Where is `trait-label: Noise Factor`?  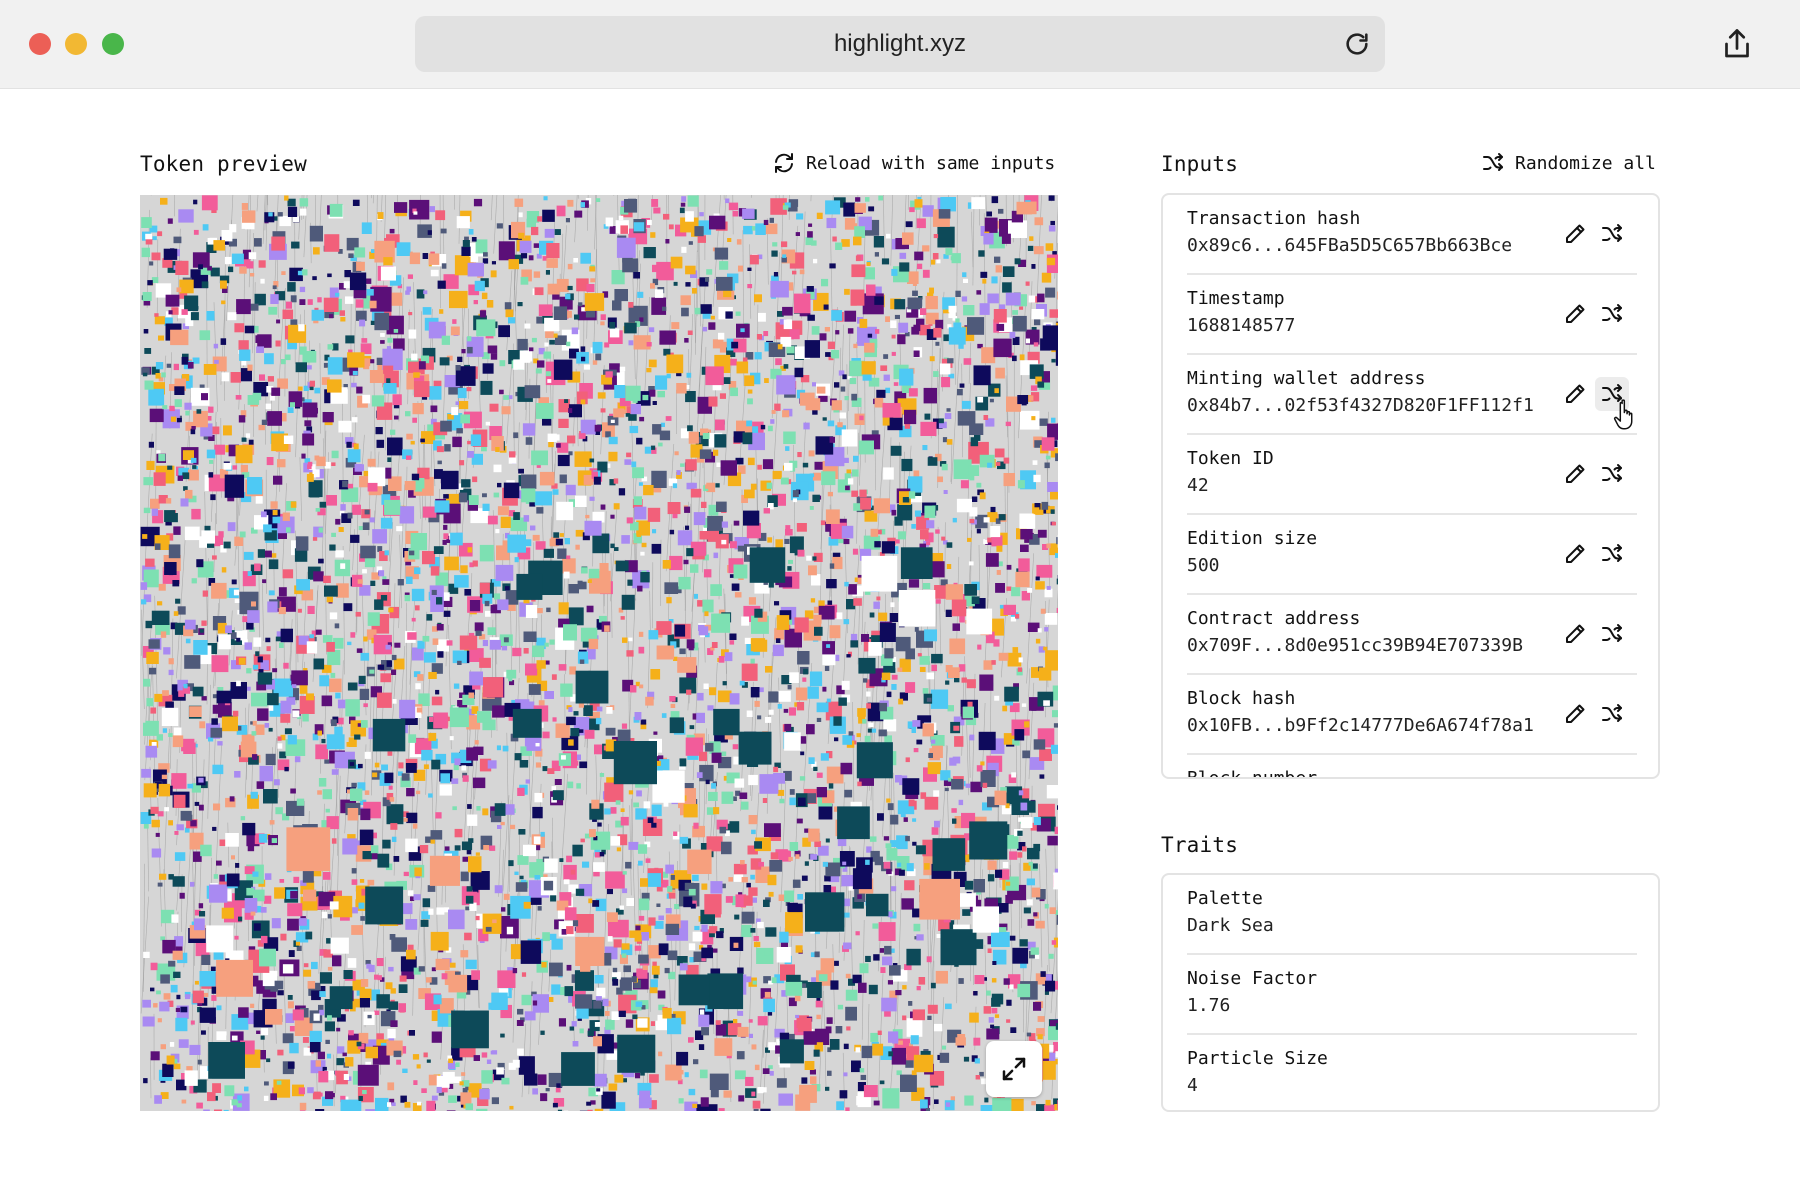 trait-label: Noise Factor is located at coordinates (1252, 978).